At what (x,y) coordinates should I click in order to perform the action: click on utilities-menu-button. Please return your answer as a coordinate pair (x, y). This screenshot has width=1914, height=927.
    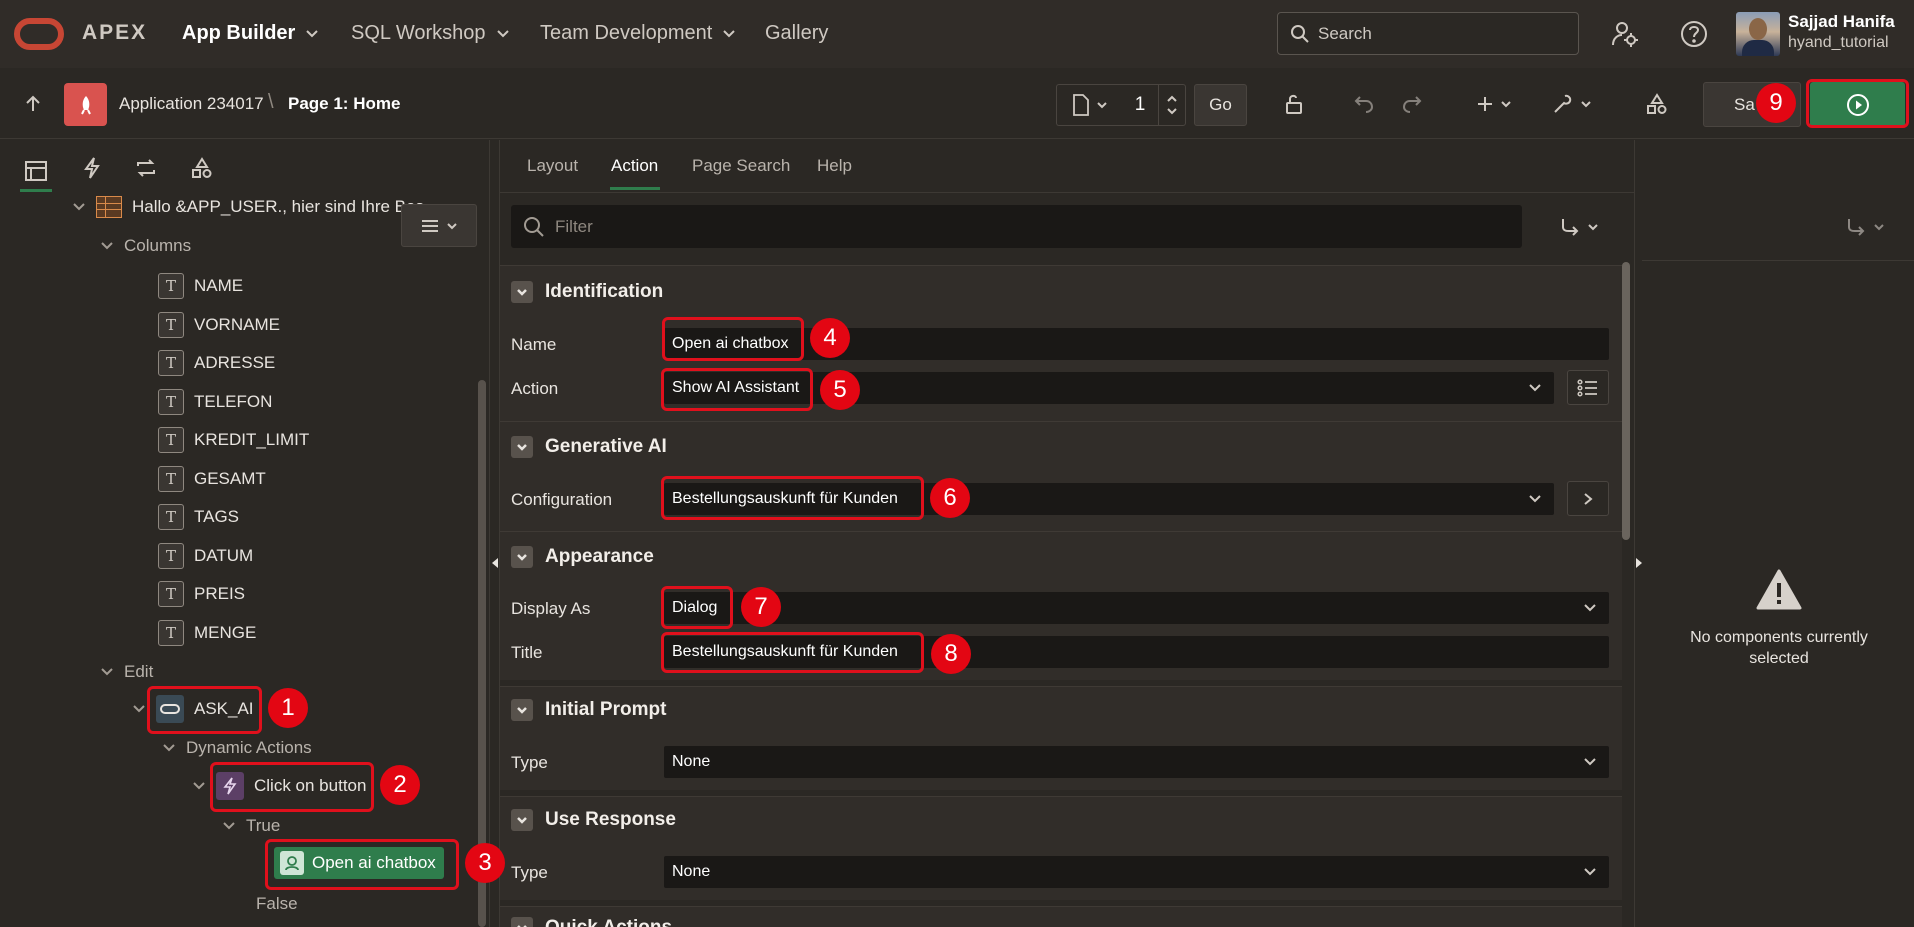
    Looking at the image, I should click on (1572, 104).